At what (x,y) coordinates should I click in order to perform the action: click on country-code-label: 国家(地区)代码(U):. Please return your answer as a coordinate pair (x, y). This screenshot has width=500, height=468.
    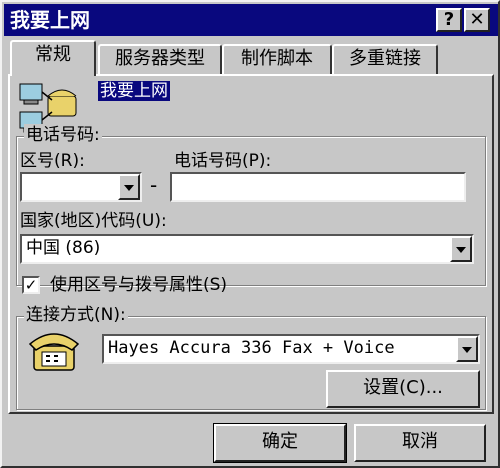
    Looking at the image, I should click on (93, 221).